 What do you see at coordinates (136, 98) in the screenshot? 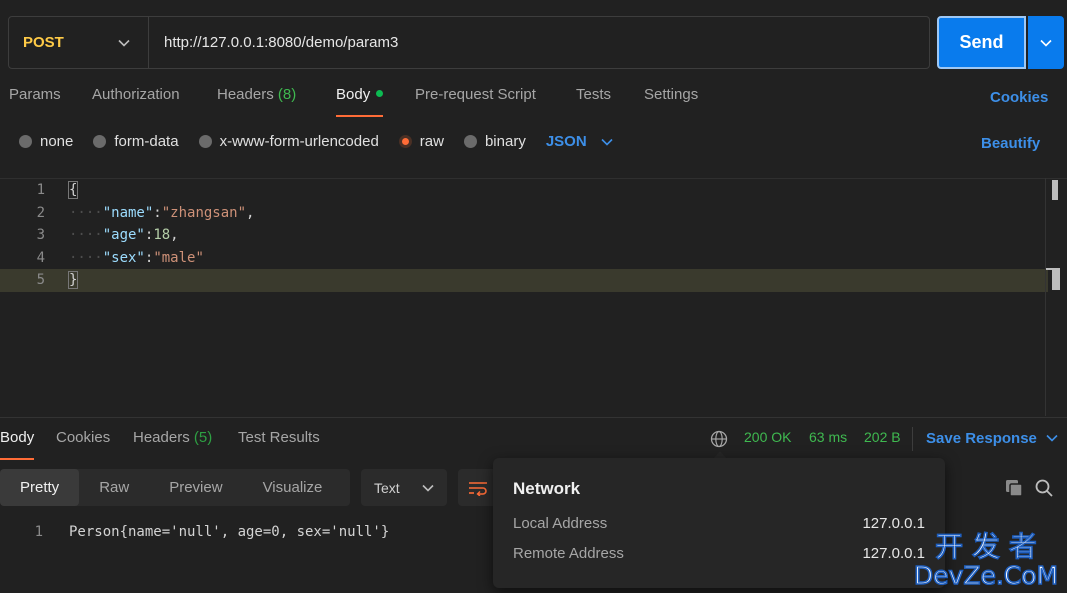
I see `tab-authorization: Authorization` at bounding box center [136, 98].